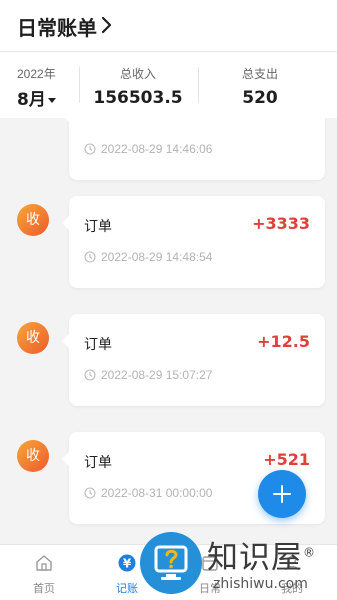 The width and height of the screenshot is (337, 600). I want to click on income-value: 156503.5, so click(138, 98).